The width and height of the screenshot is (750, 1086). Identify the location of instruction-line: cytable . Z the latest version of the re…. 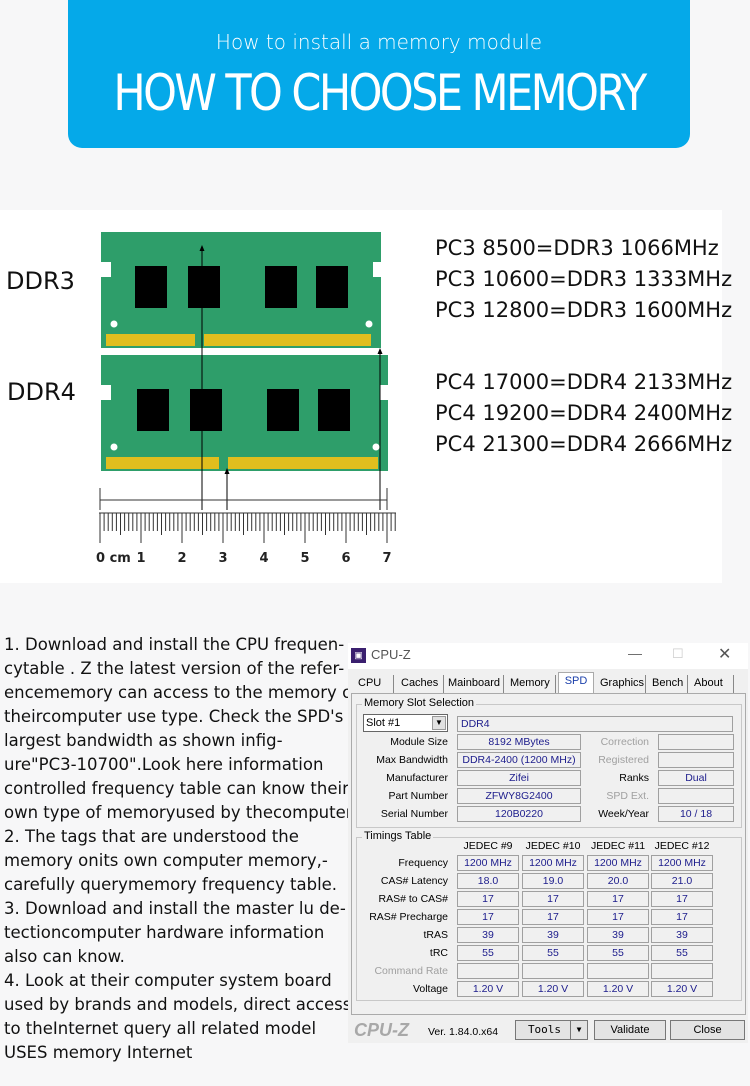
(174, 668).